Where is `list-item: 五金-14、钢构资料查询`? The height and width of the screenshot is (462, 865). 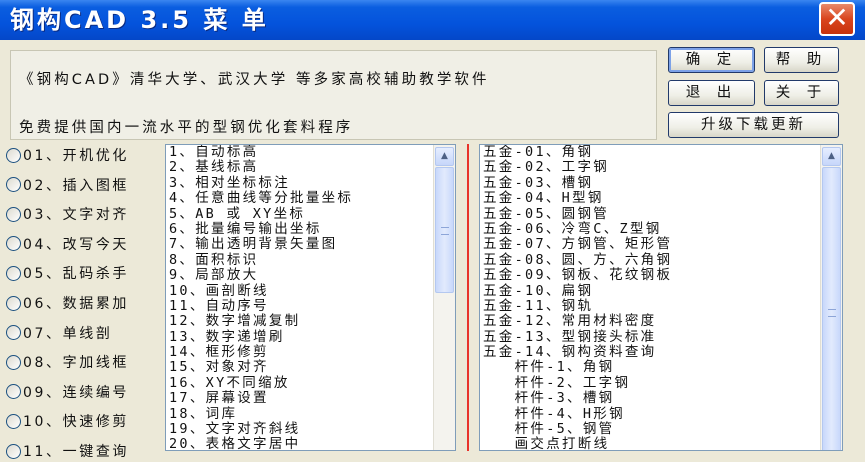 list-item: 五金-14、钢构资料查询 is located at coordinates (652, 352).